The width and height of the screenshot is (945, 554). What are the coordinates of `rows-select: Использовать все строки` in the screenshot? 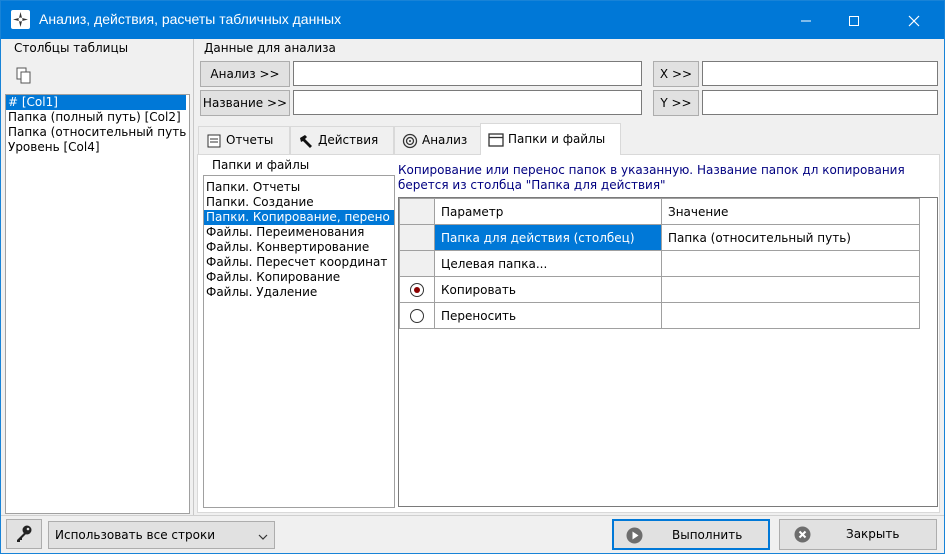 It's located at (161, 535).